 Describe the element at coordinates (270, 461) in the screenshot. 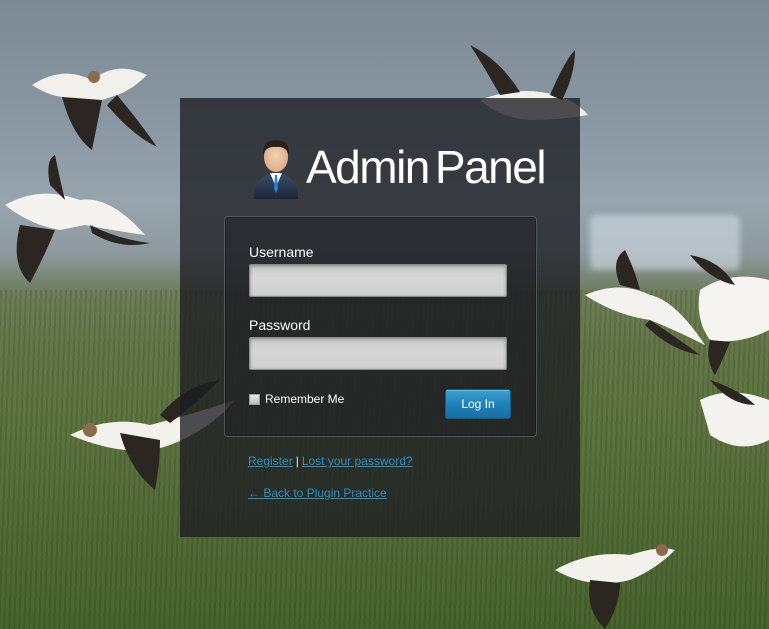

I see `register-link: Register` at that location.